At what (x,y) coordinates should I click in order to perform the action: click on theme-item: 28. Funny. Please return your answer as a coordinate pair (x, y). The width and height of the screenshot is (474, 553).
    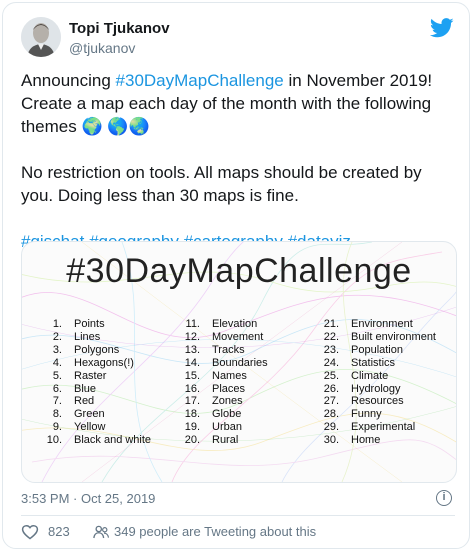
    Looking at the image, I should click on (375, 414).